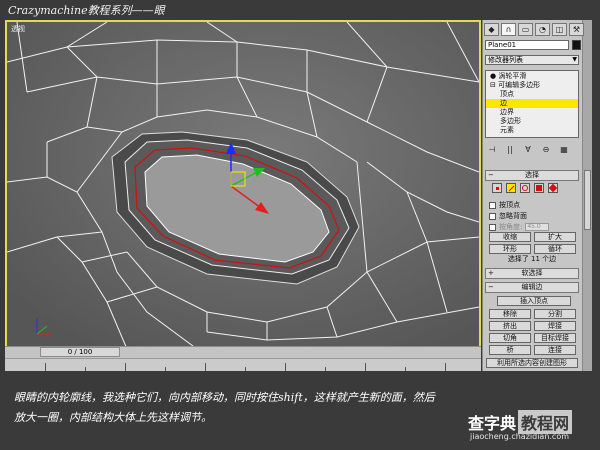  What do you see at coordinates (510, 249) in the screenshot?
I see `ring-button: 环形` at bounding box center [510, 249].